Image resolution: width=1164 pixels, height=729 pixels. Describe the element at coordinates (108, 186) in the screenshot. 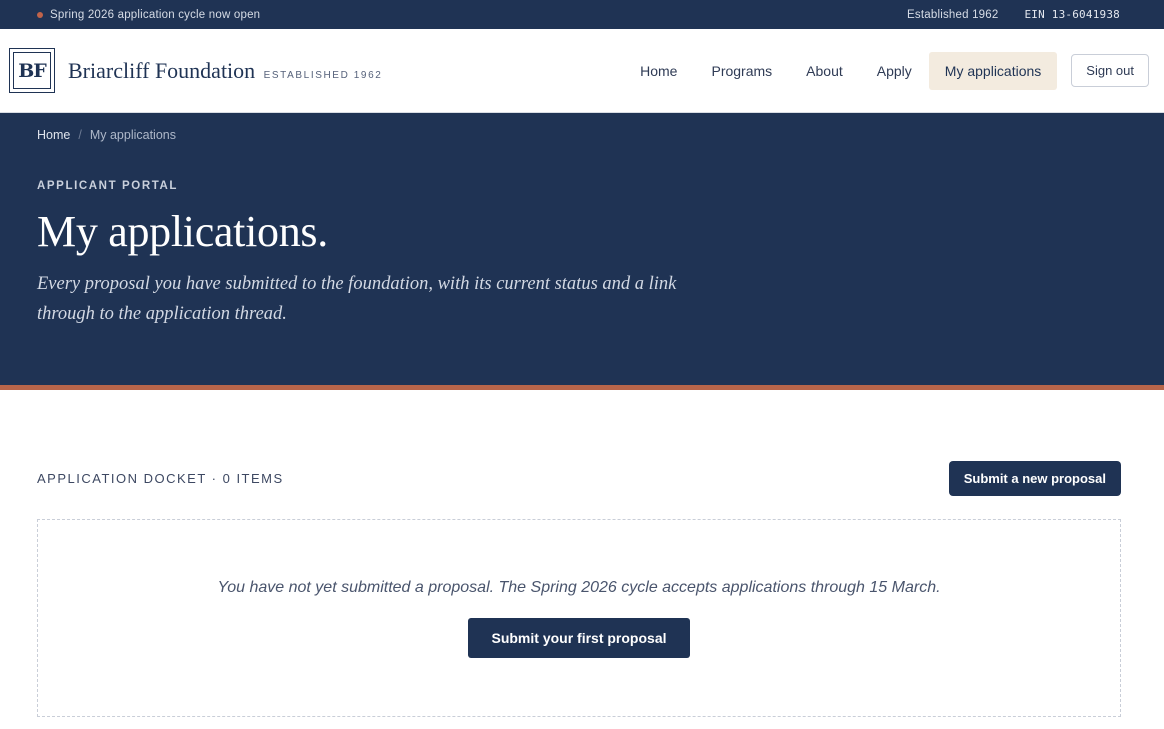

I see `hero-eyebrow: APPLICANT PORTAL` at that location.